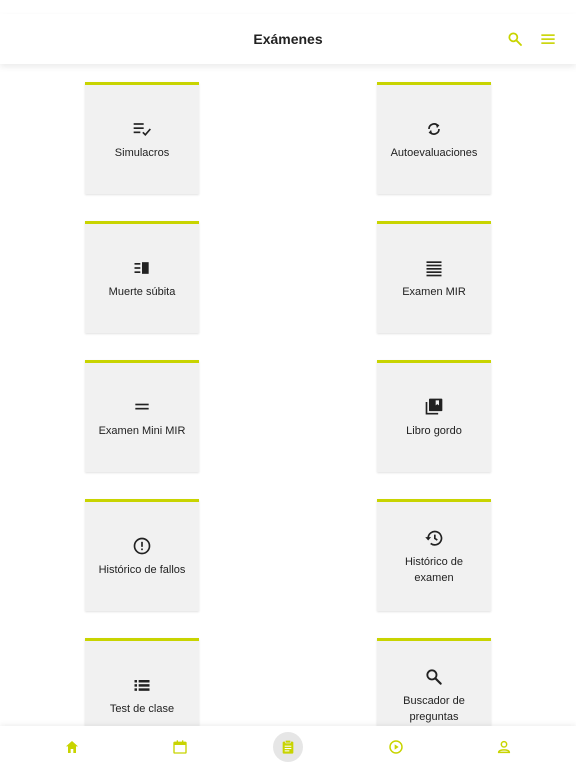 This screenshot has height=768, width=576. I want to click on card-label: Simulacros, so click(142, 152).